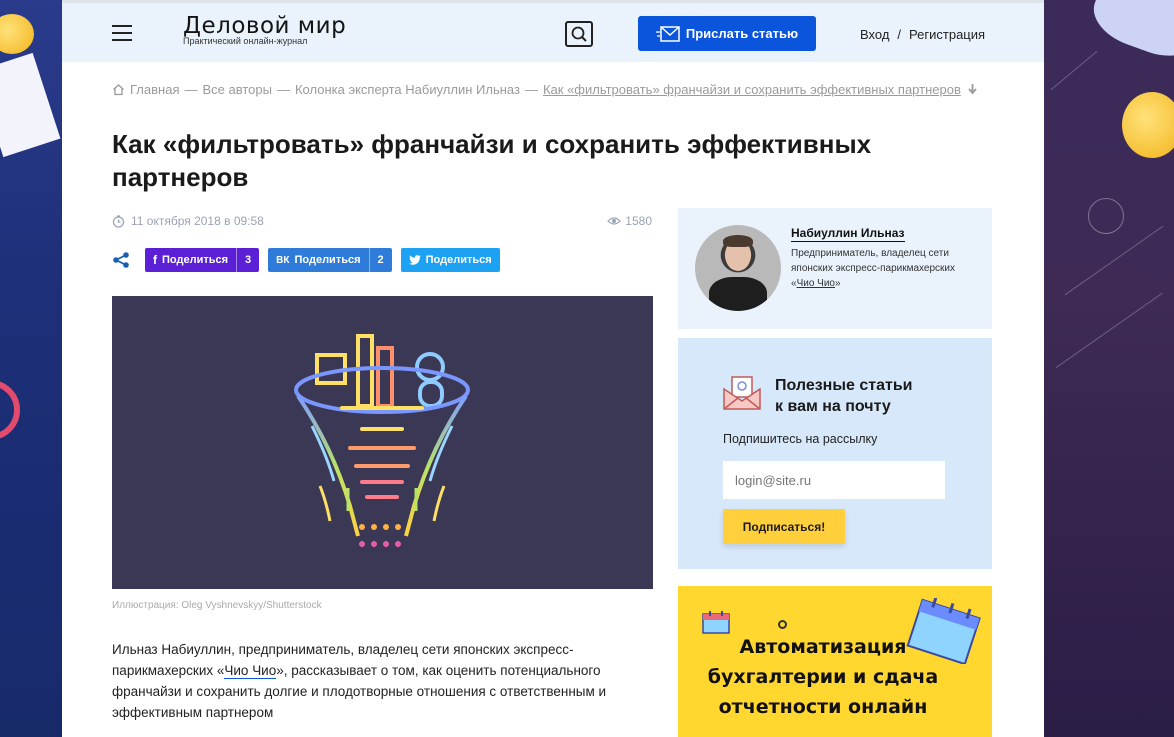 The height and width of the screenshot is (737, 1174). I want to click on funnel-illustration, so click(382, 440).